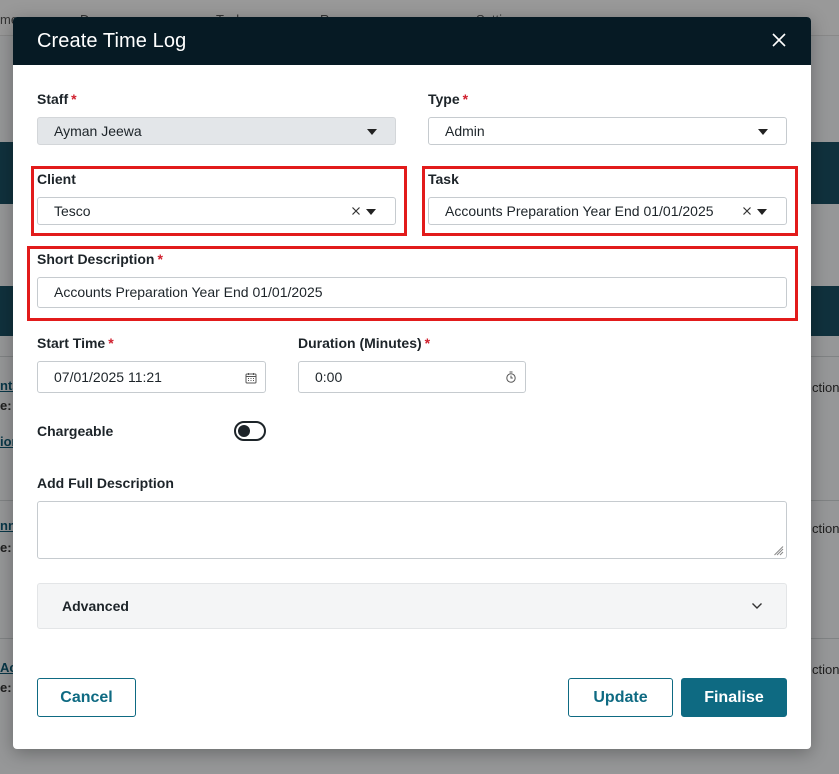 The height and width of the screenshot is (774, 839). What do you see at coordinates (96, 259) in the screenshot?
I see `short-description-label-text: Short Description` at bounding box center [96, 259].